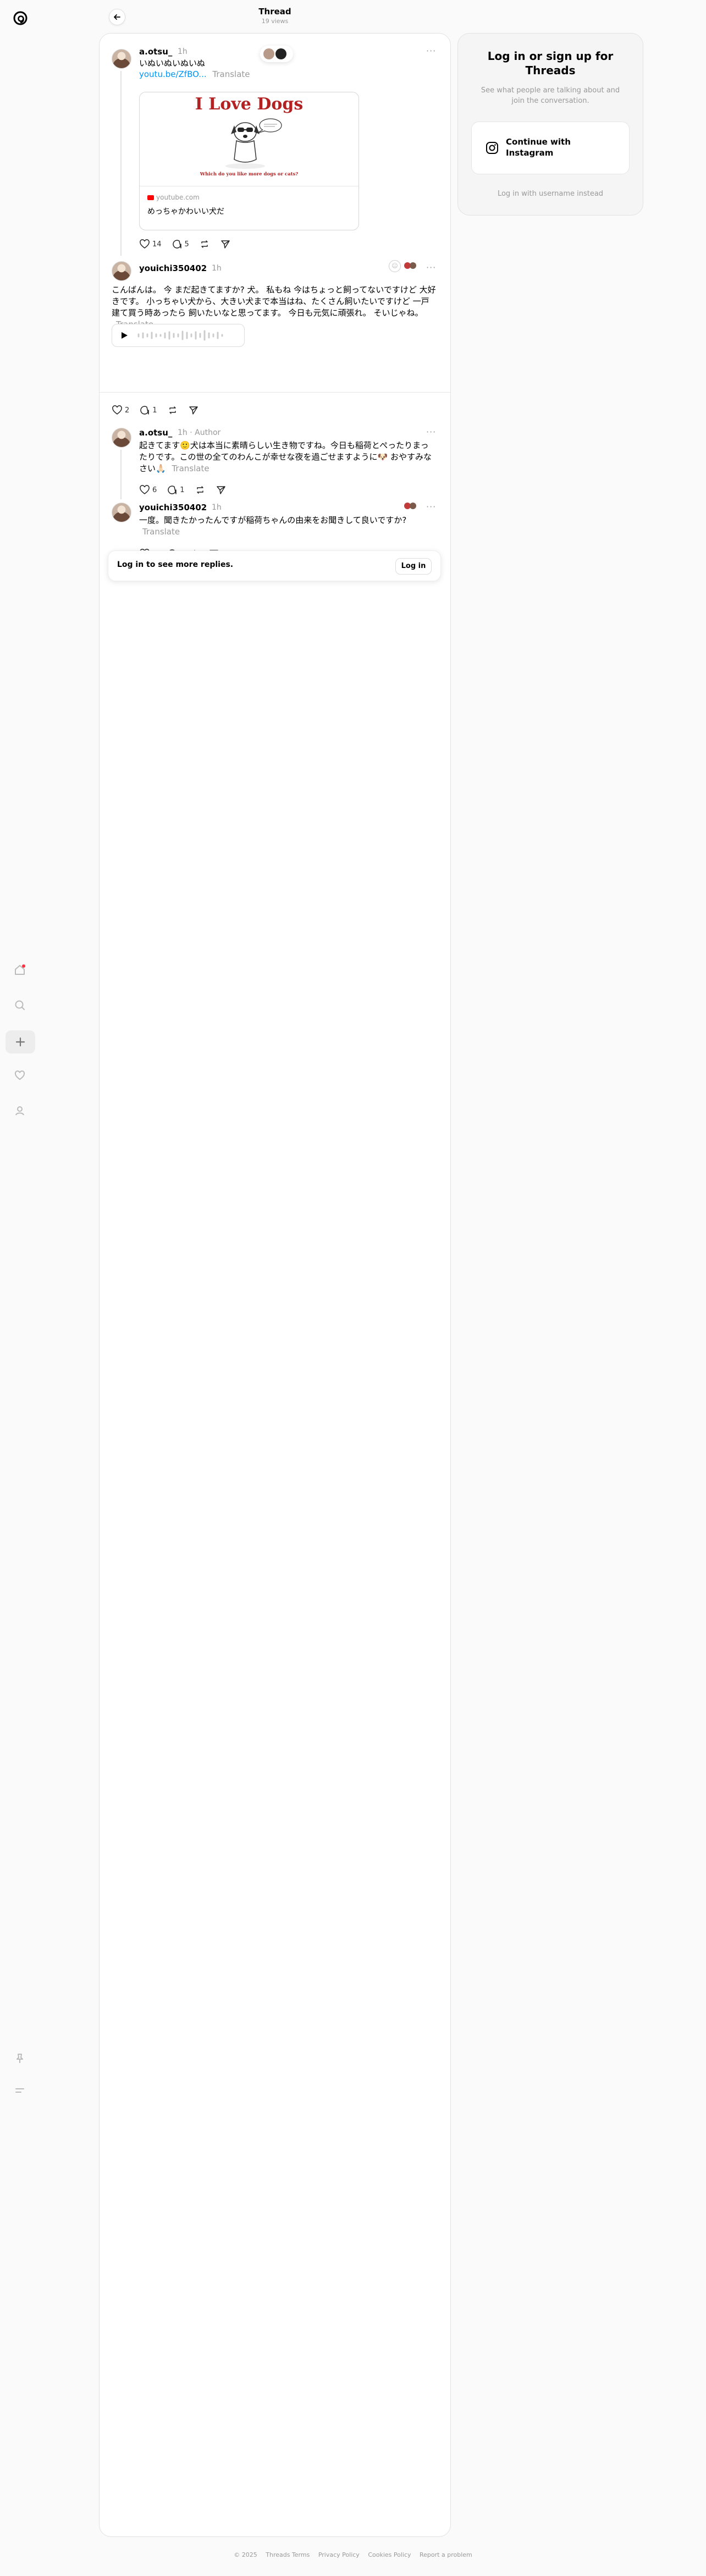  I want to click on continue-with-instagram-button: Continue with Instagram, so click(550, 148).